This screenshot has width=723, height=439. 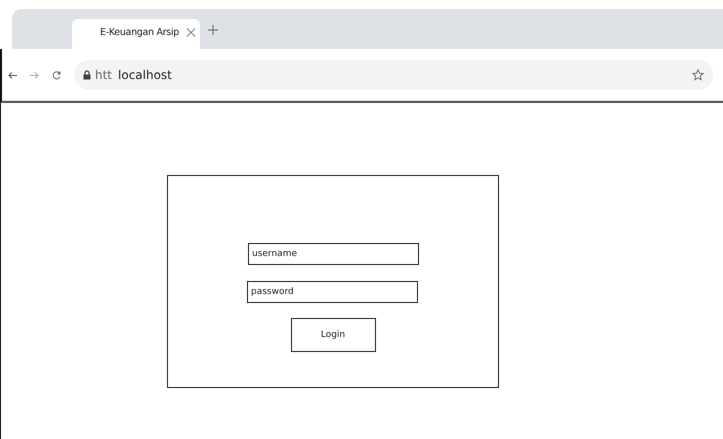 I want to click on login-button: Login, so click(x=333, y=335).